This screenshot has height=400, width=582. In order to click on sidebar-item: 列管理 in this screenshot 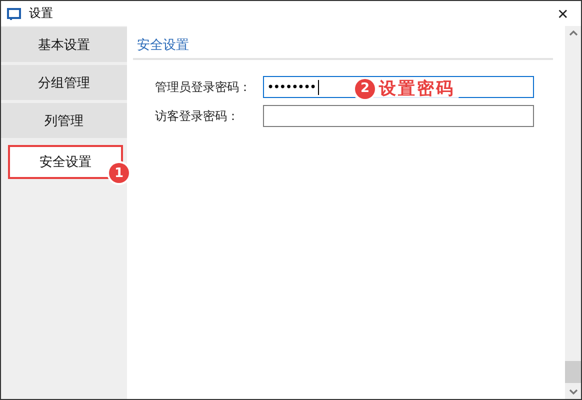, I will do `click(64, 120)`.